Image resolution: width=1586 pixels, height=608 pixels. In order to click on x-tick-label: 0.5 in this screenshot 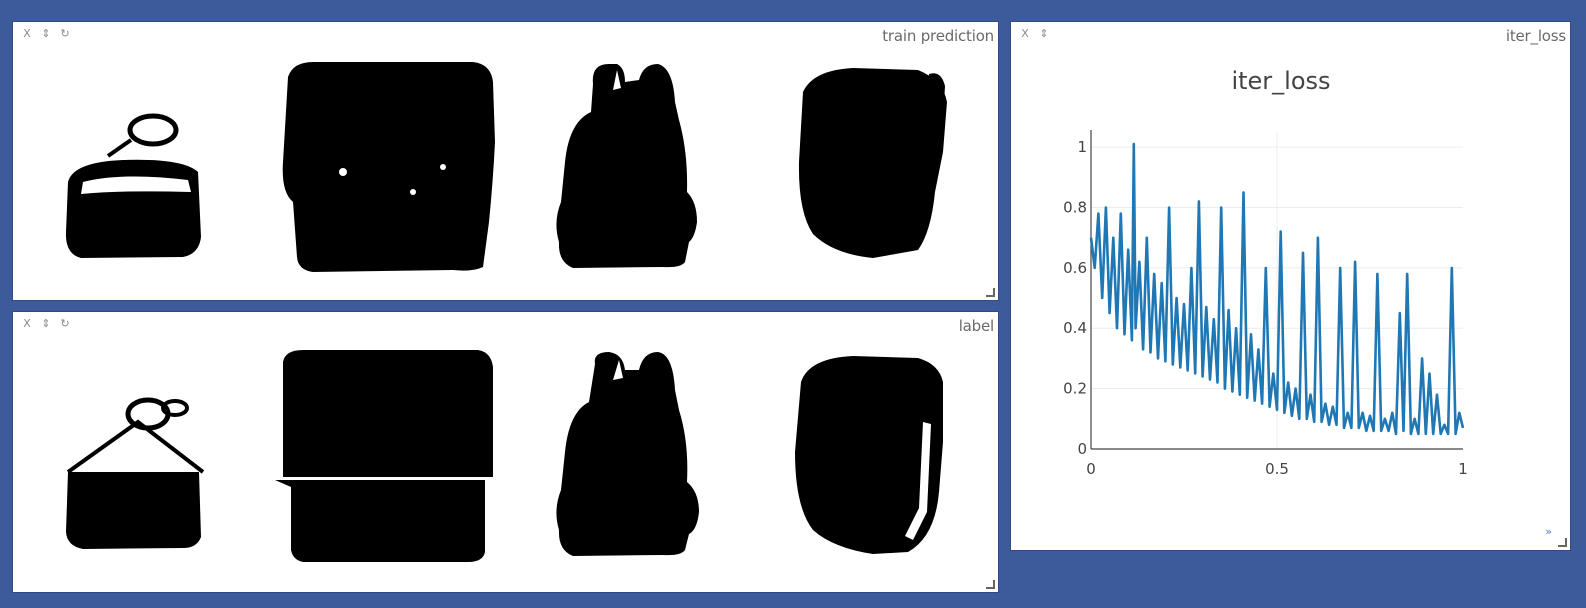, I will do `click(1277, 469)`.